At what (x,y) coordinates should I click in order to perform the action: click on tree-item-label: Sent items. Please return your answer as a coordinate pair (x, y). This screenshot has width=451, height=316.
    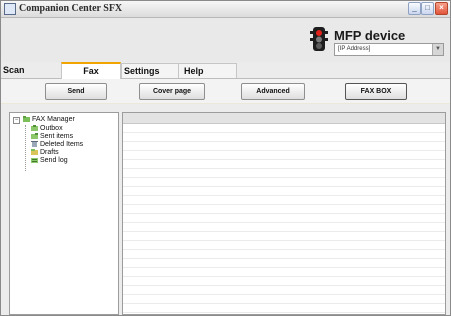
    Looking at the image, I should click on (57, 136).